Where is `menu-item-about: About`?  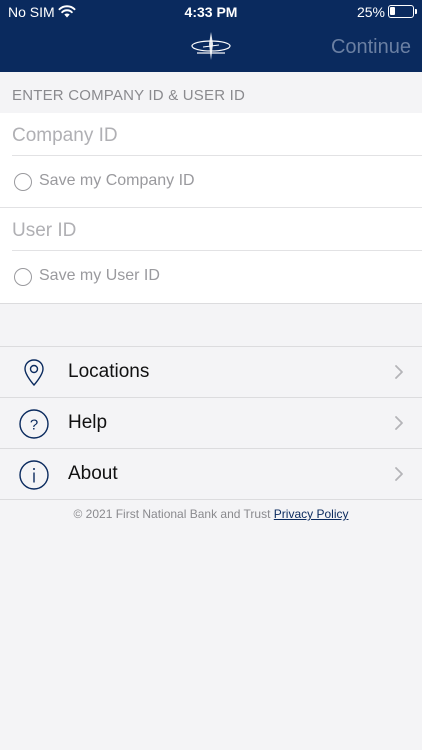 menu-item-about: About is located at coordinates (211, 474).